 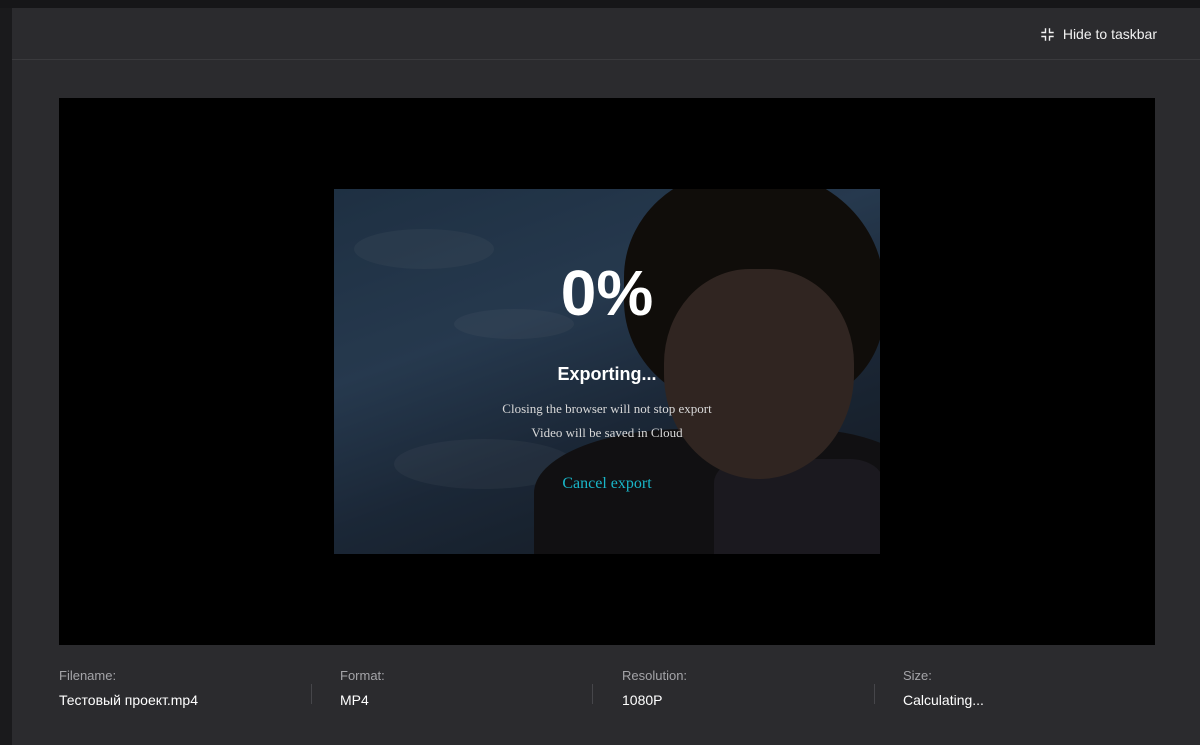 What do you see at coordinates (6, 376) in the screenshot?
I see `app-left-edge` at bounding box center [6, 376].